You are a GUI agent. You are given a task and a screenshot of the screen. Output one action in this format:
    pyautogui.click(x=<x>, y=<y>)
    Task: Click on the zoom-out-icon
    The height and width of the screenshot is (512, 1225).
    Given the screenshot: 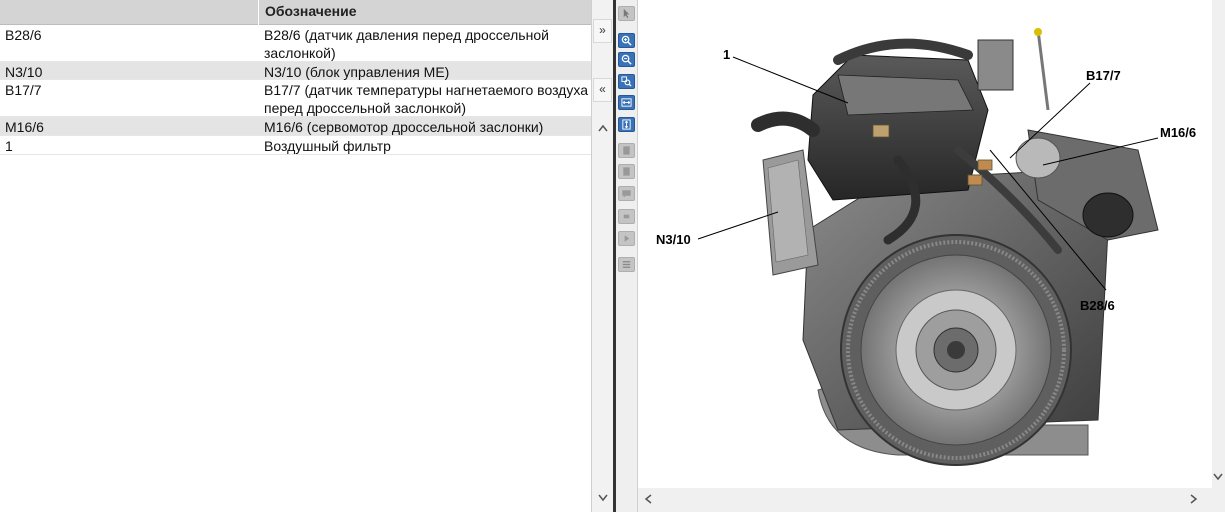 What is the action you would take?
    pyautogui.click(x=626, y=59)
    